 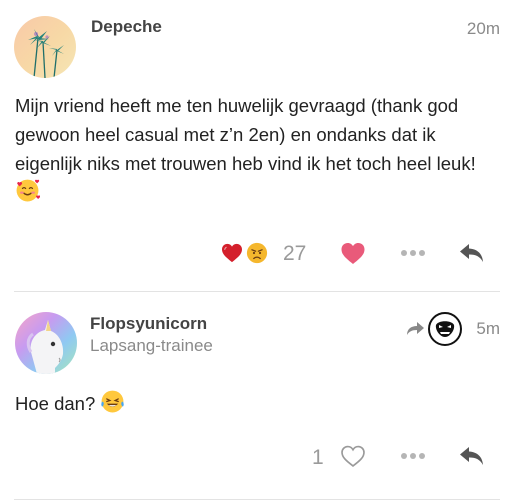 I want to click on heart-reaction-icon, so click(x=232, y=253).